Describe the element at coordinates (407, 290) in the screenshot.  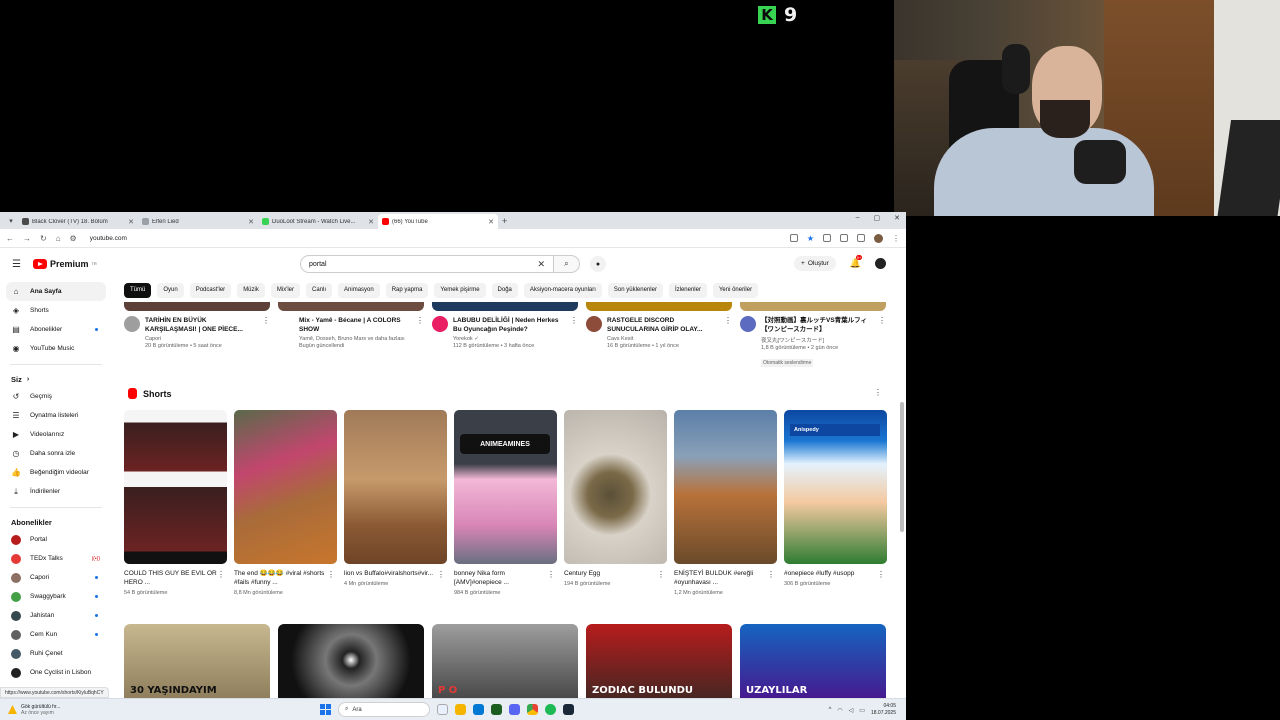
I see `filter-chip: Rap yapma` at that location.